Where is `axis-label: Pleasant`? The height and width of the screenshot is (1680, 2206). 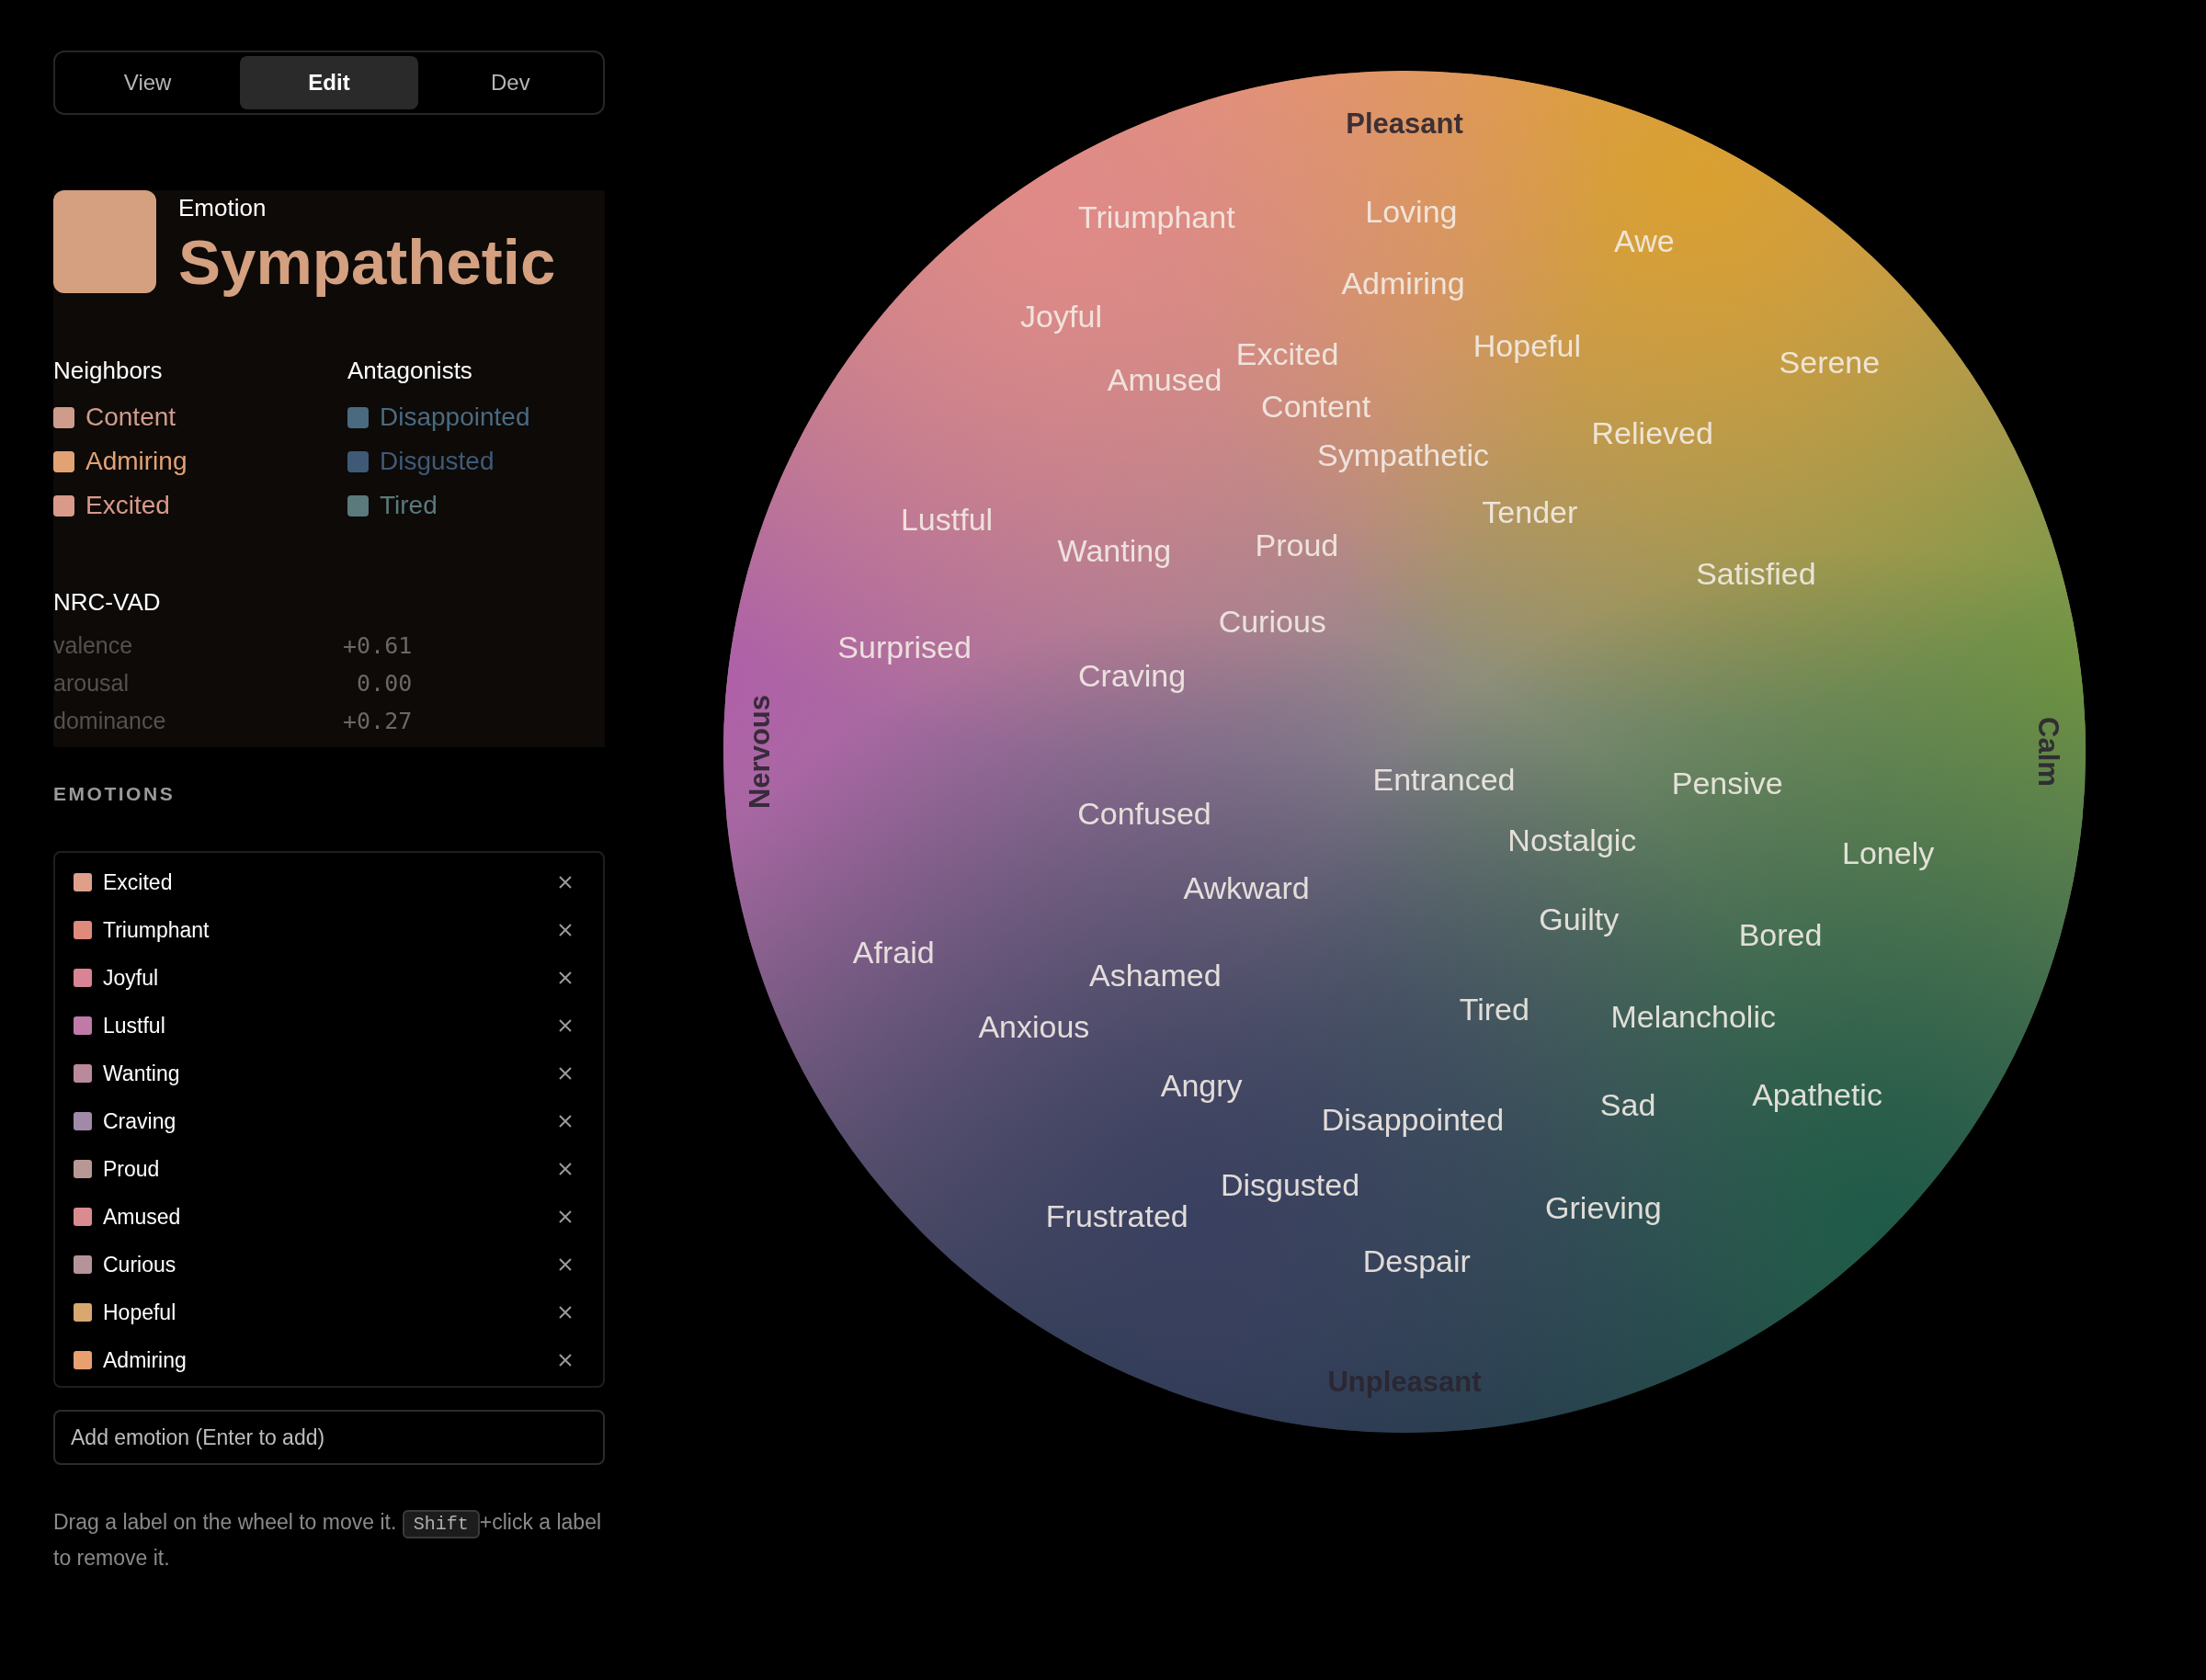 axis-label: Pleasant is located at coordinates (1404, 124).